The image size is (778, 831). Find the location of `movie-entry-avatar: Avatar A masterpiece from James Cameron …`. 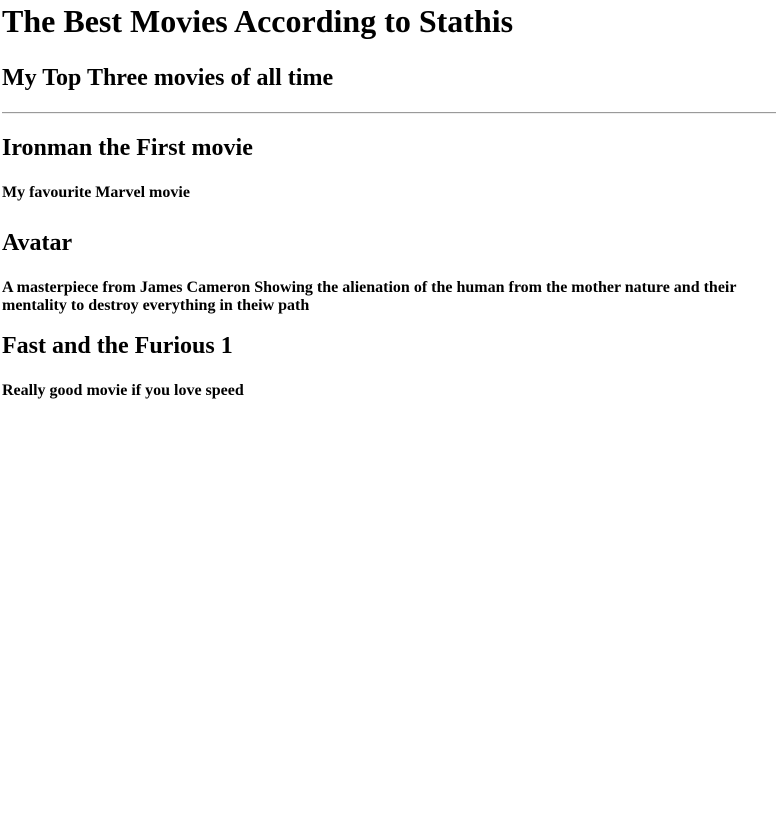

movie-entry-avatar: Avatar A masterpiece from James Cameron … is located at coordinates (389, 272).